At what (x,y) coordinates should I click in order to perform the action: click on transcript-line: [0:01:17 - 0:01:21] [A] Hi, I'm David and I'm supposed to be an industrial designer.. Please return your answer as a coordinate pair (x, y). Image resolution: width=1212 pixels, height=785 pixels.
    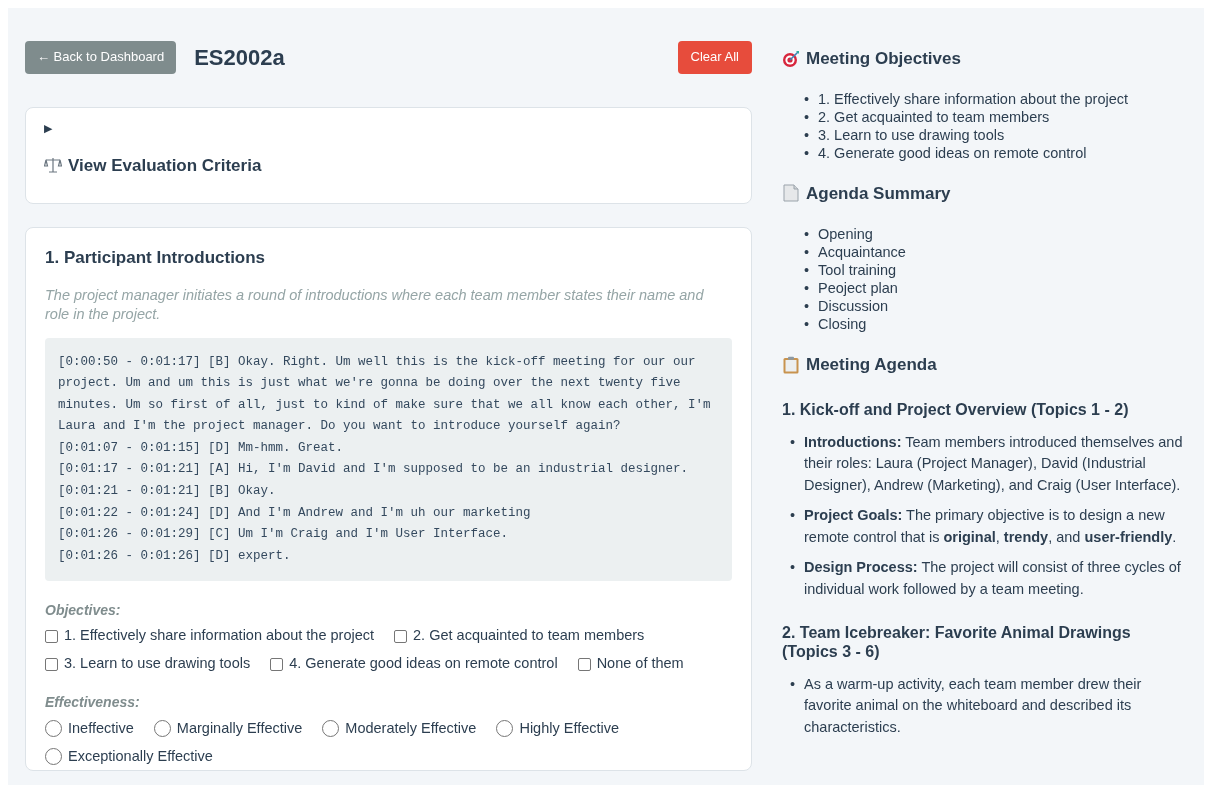
    Looking at the image, I should click on (374, 470).